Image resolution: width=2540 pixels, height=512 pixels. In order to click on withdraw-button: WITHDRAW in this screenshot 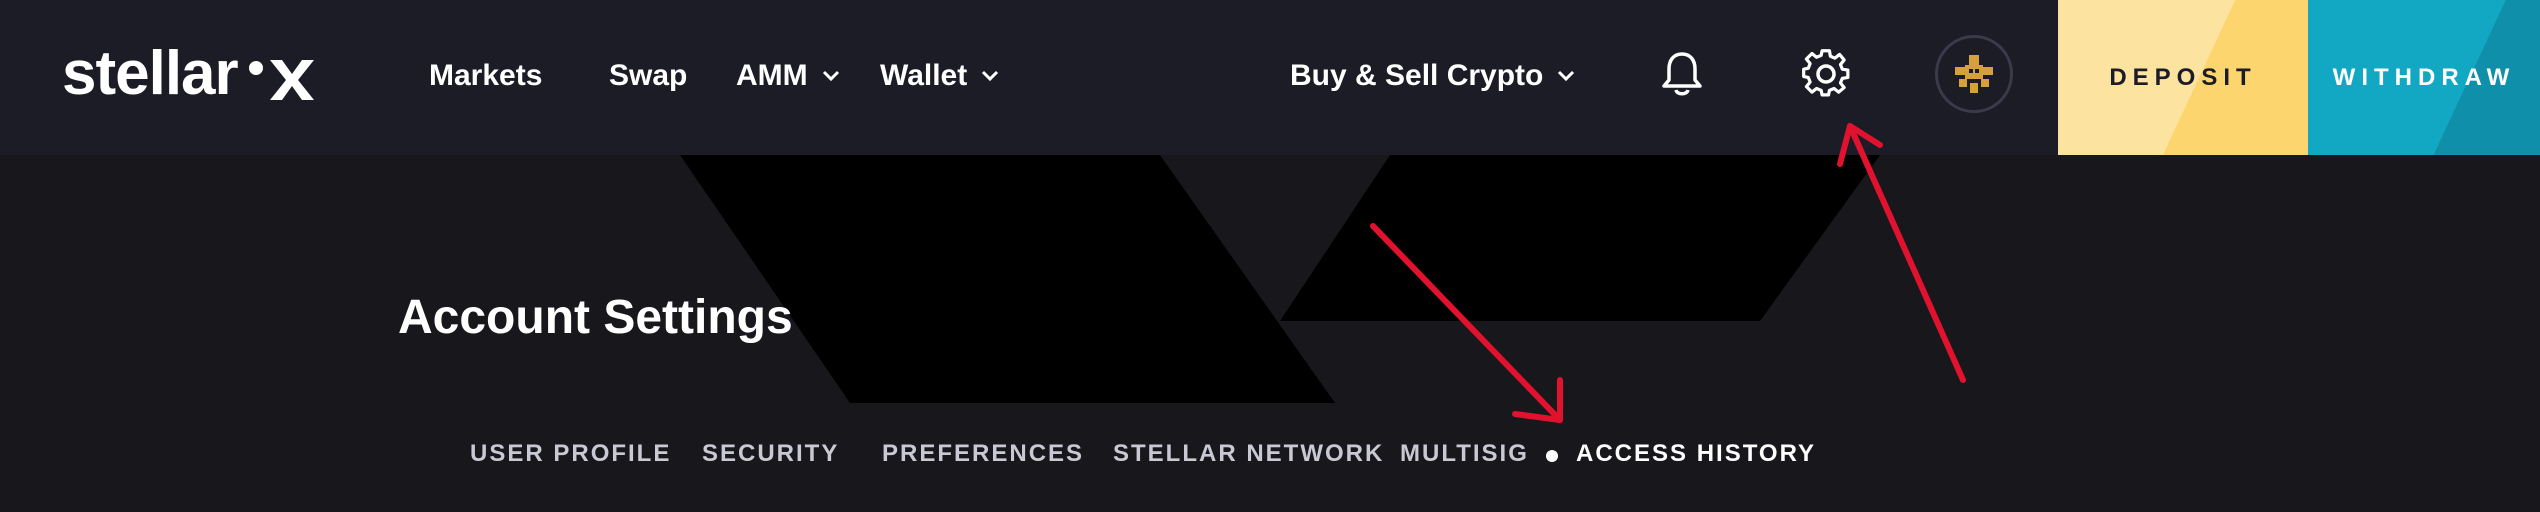, I will do `click(2424, 77)`.